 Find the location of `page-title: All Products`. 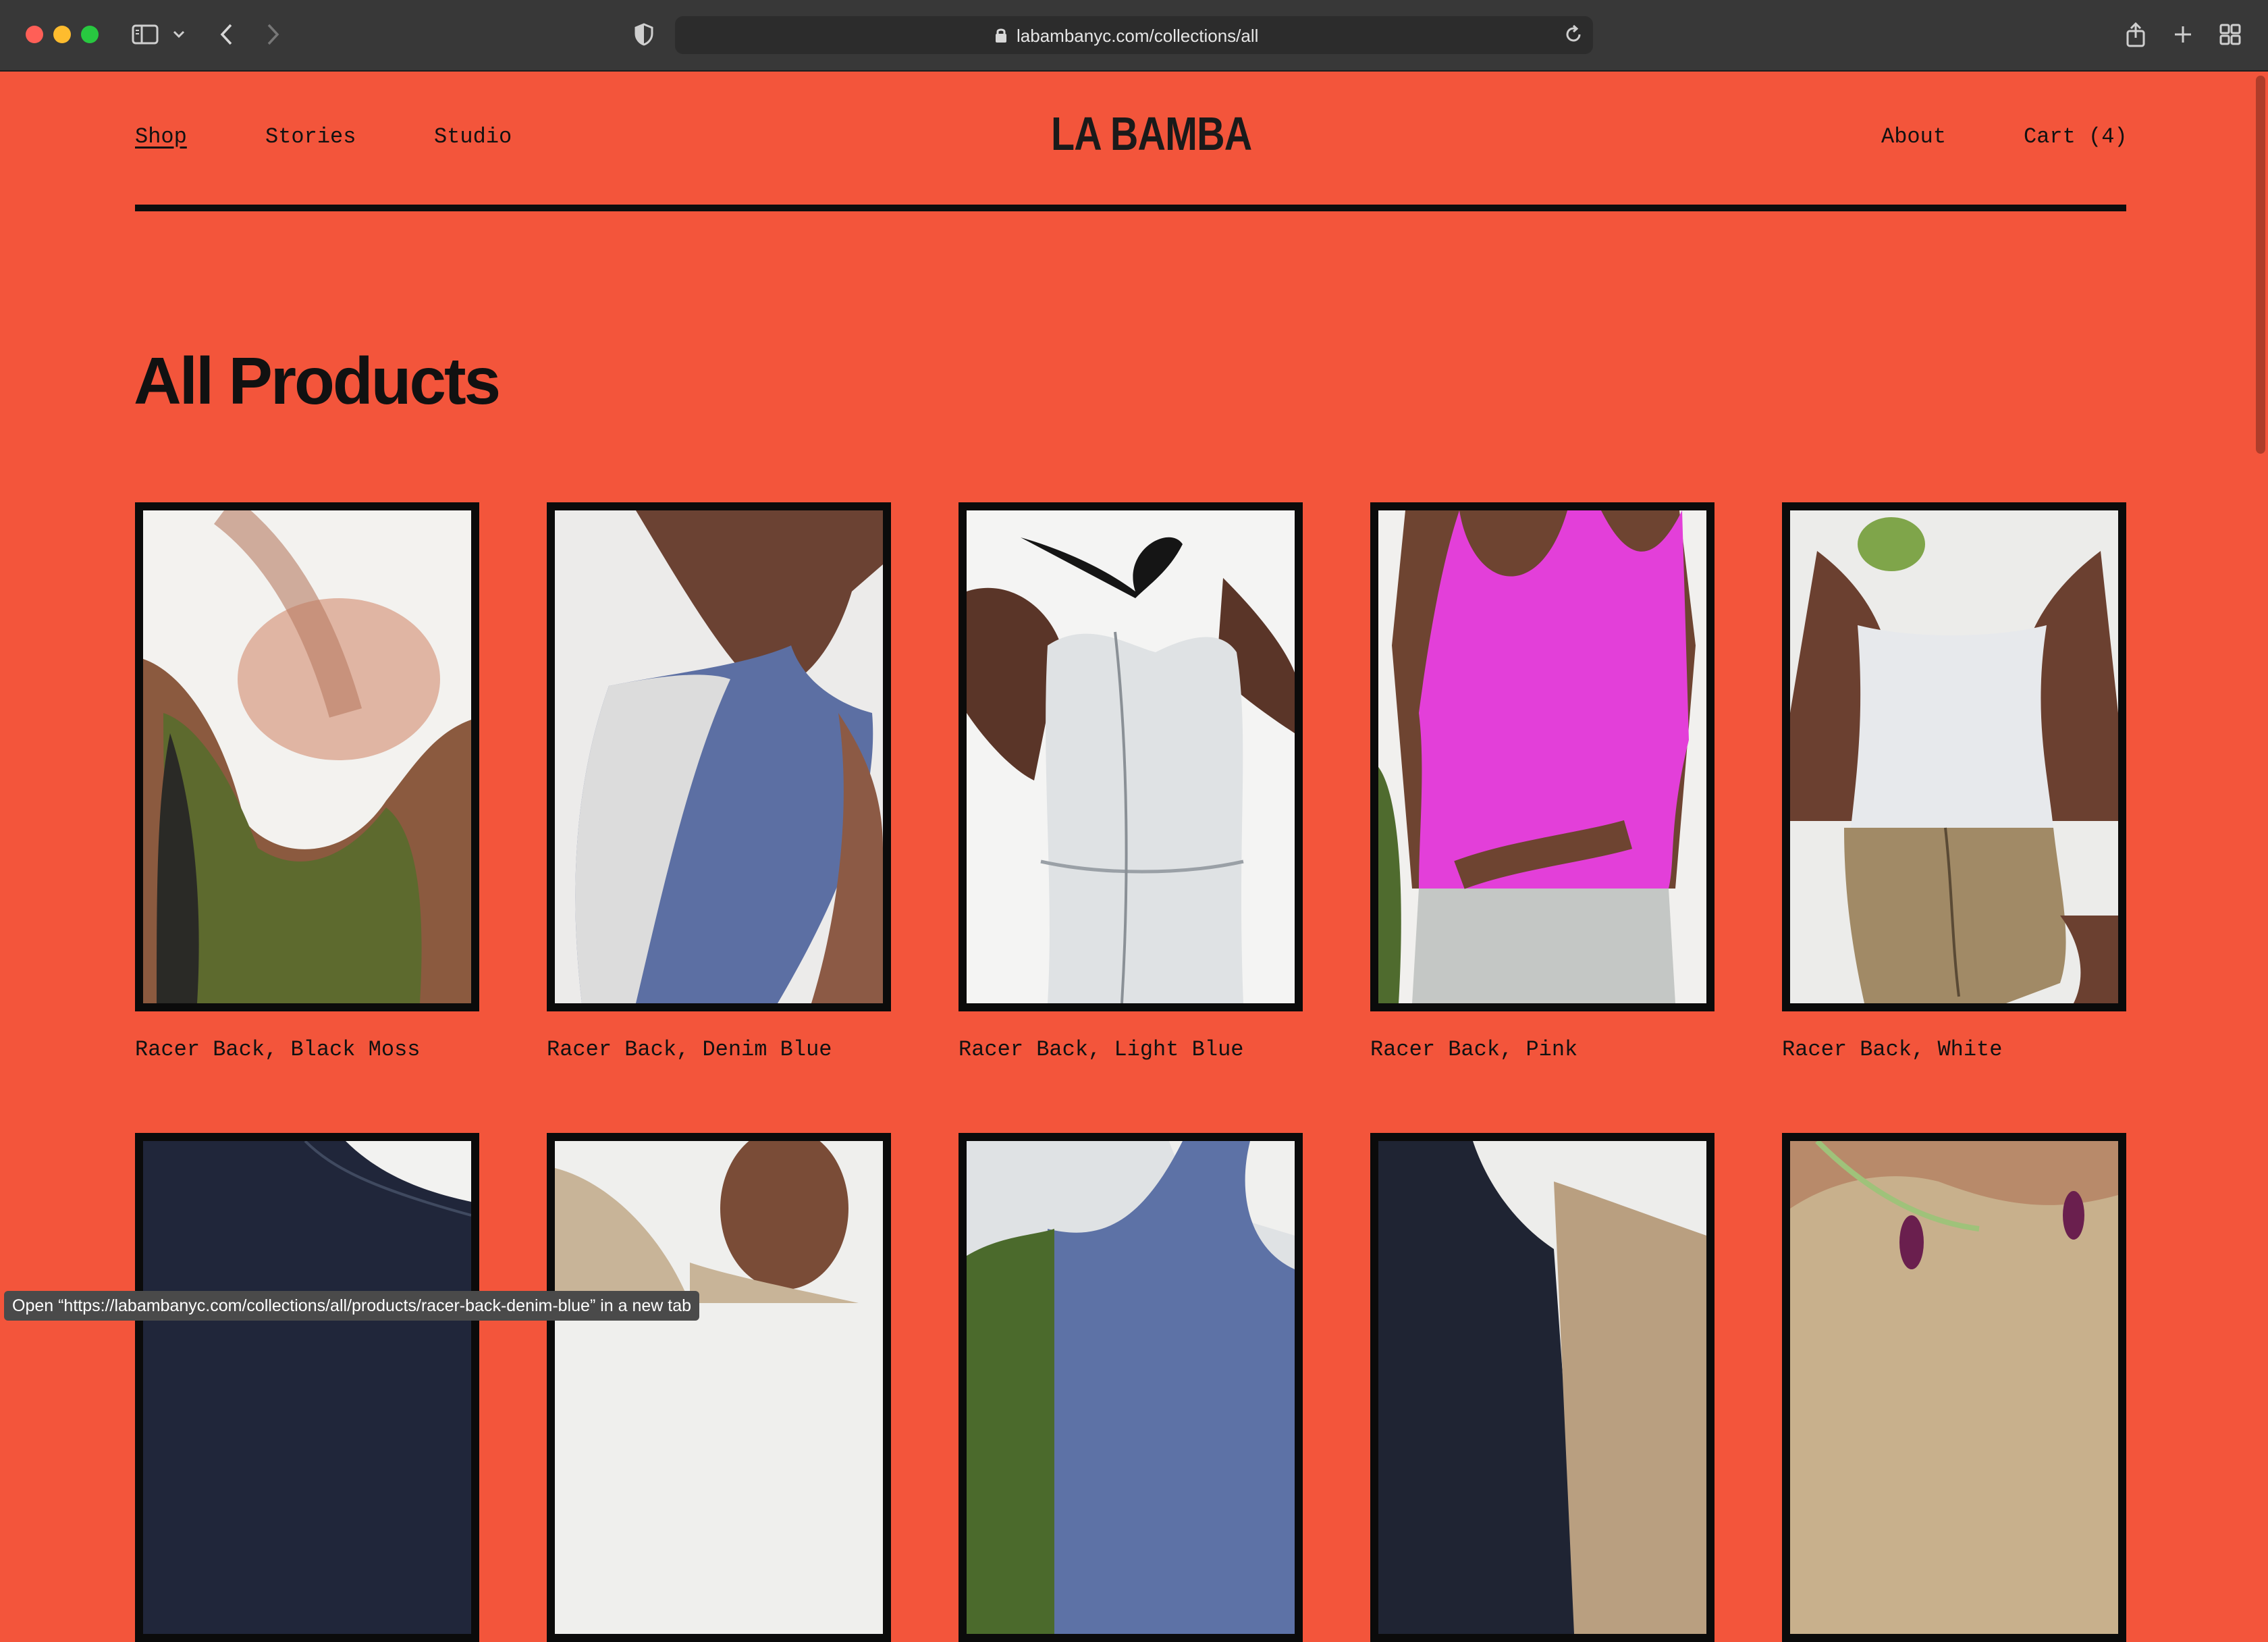

page-title: All Products is located at coordinates (317, 380).